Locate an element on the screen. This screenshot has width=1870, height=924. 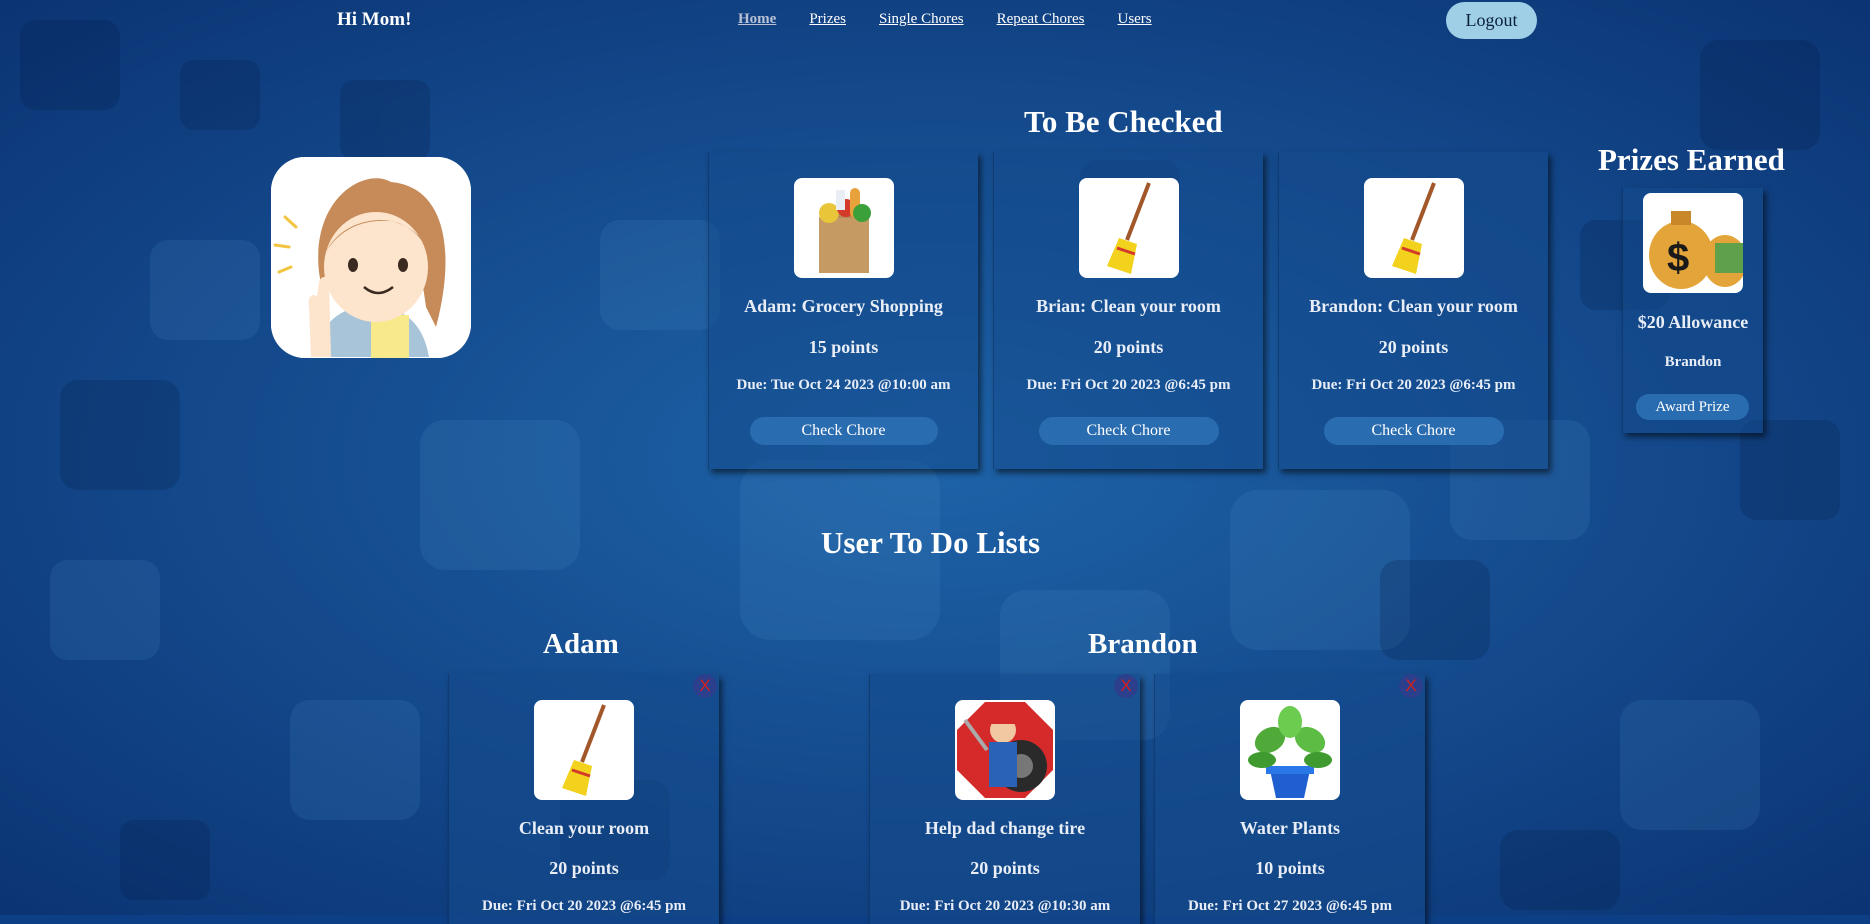
avatar is located at coordinates (371, 257).